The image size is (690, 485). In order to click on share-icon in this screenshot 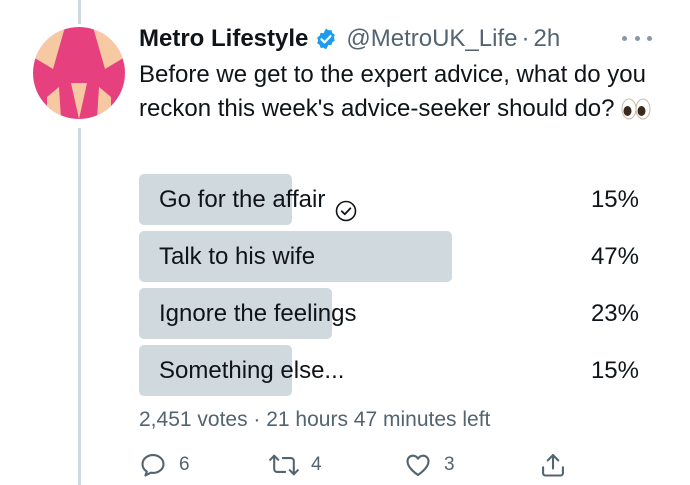, I will do `click(553, 465)`.